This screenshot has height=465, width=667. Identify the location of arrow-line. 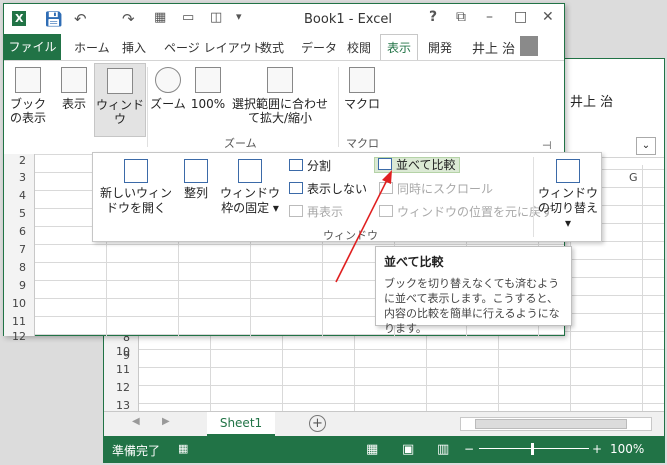
(362, 230).